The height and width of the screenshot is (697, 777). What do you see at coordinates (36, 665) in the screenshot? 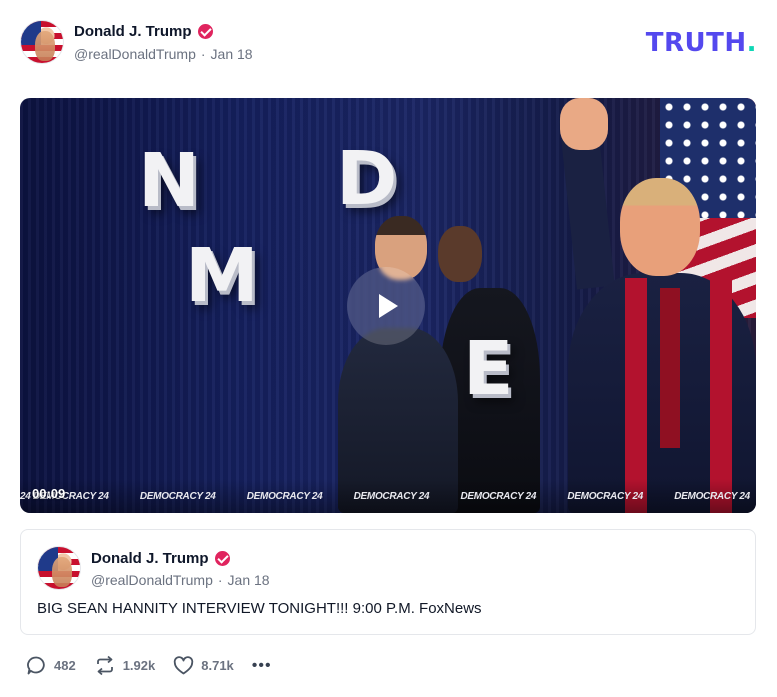
I see `reply-bubble-icon` at bounding box center [36, 665].